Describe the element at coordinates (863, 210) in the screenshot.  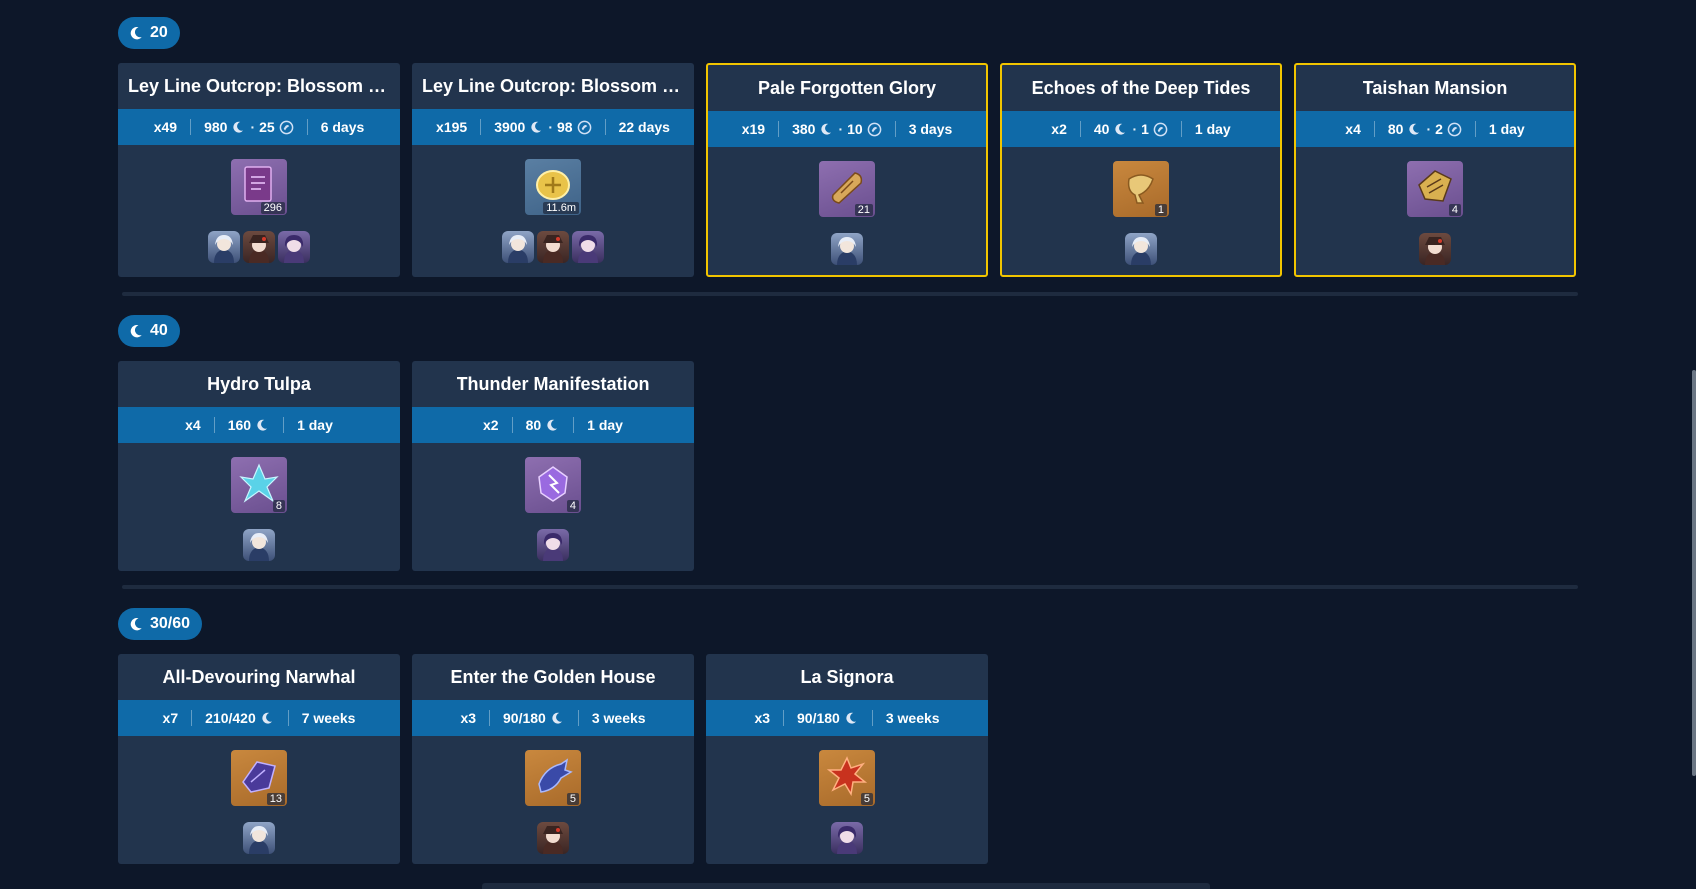
I see `material-count: 21` at that location.